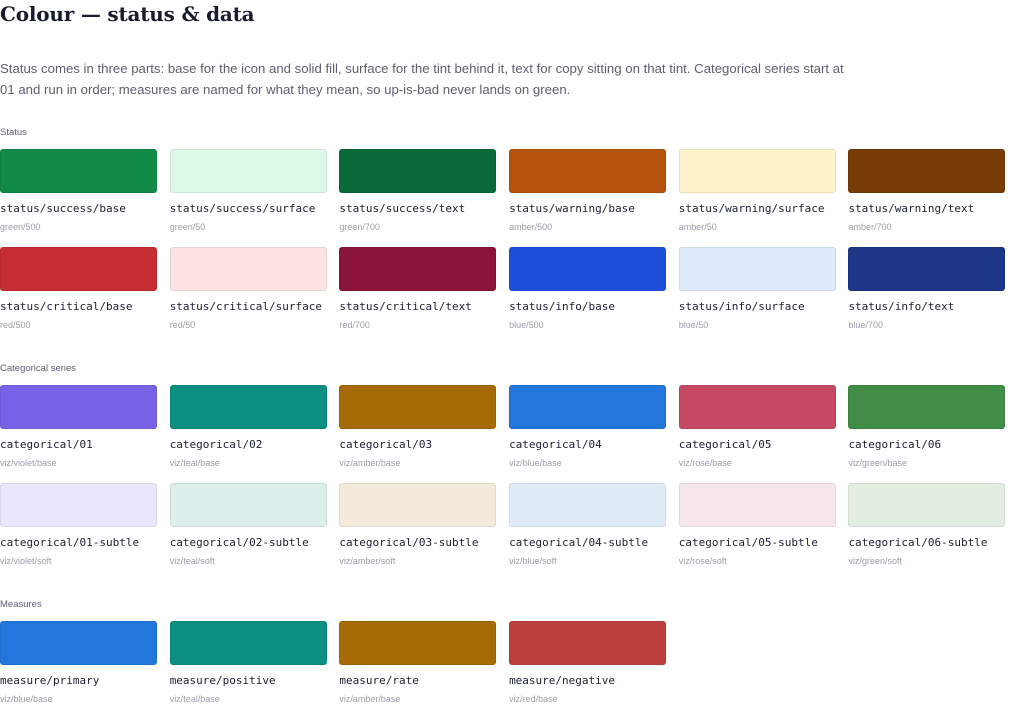  I want to click on token-name: measure/positive, so click(222, 680).